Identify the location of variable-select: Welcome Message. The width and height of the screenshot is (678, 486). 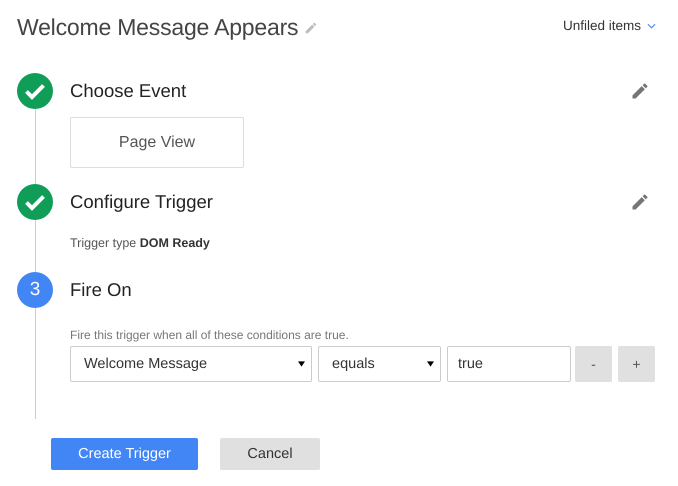
(191, 364).